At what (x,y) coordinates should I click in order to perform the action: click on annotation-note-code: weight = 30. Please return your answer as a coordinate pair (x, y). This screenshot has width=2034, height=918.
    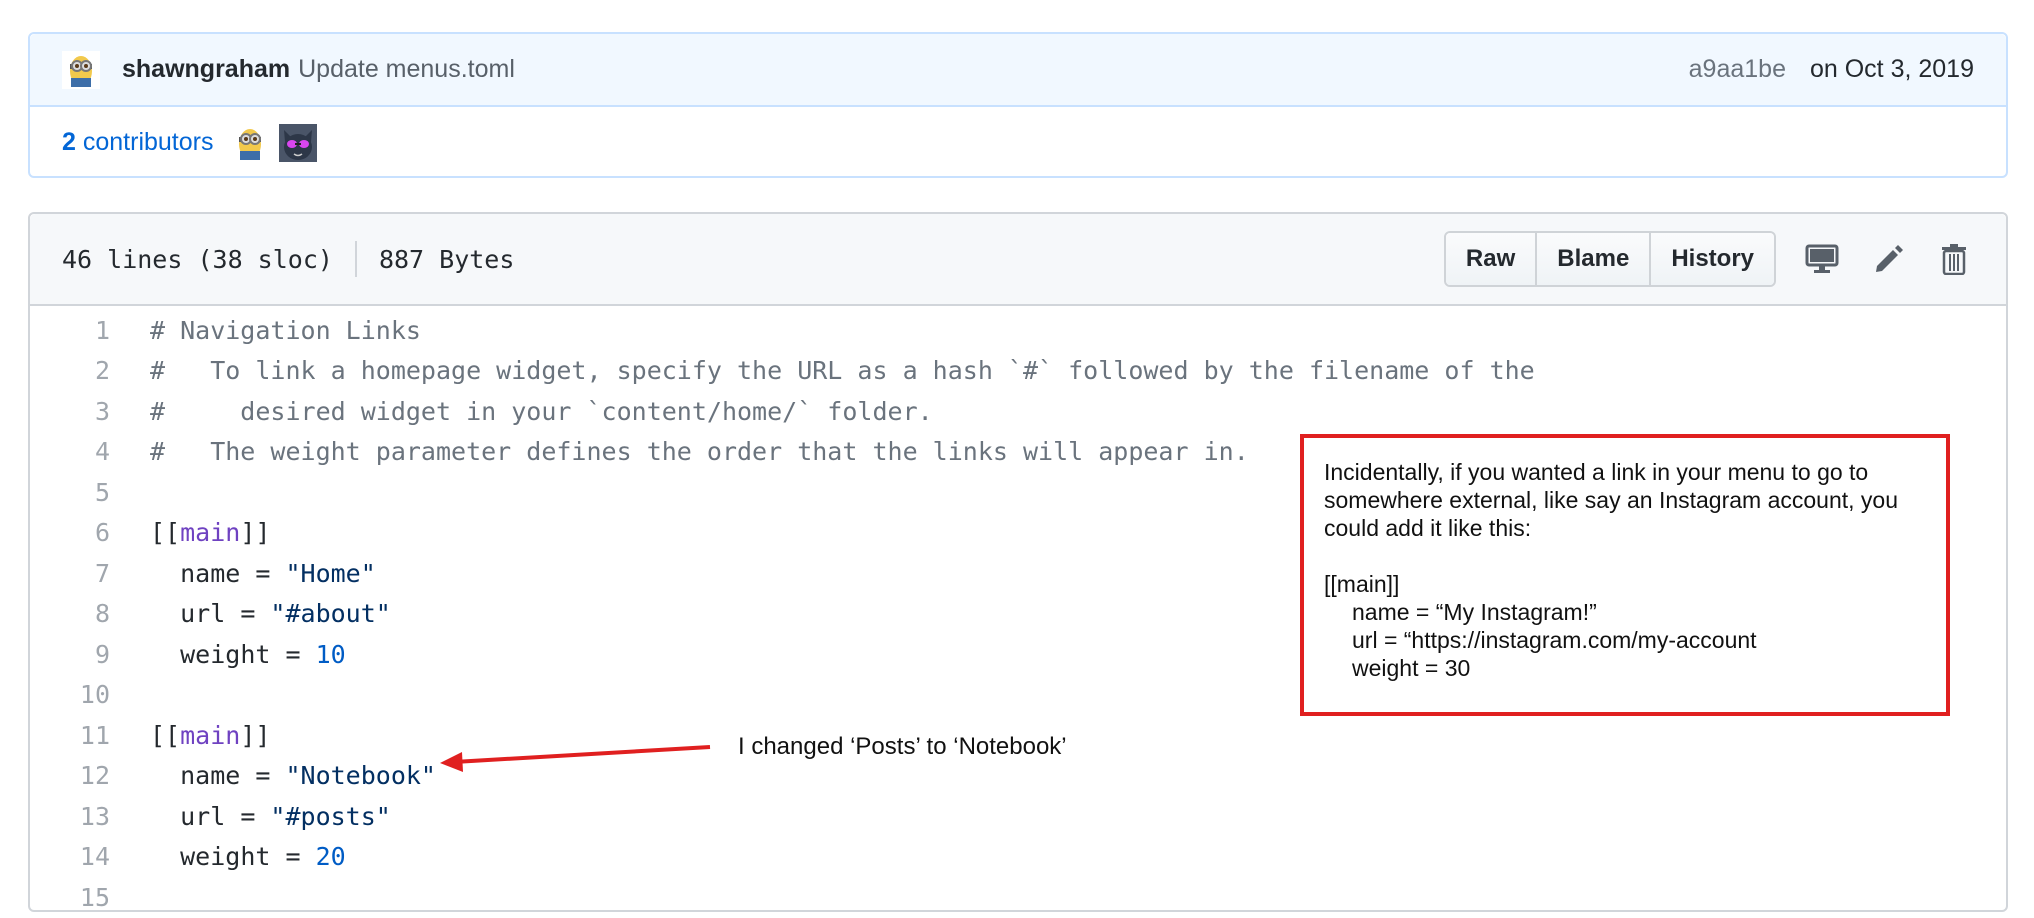
    Looking at the image, I should click on (1411, 668).